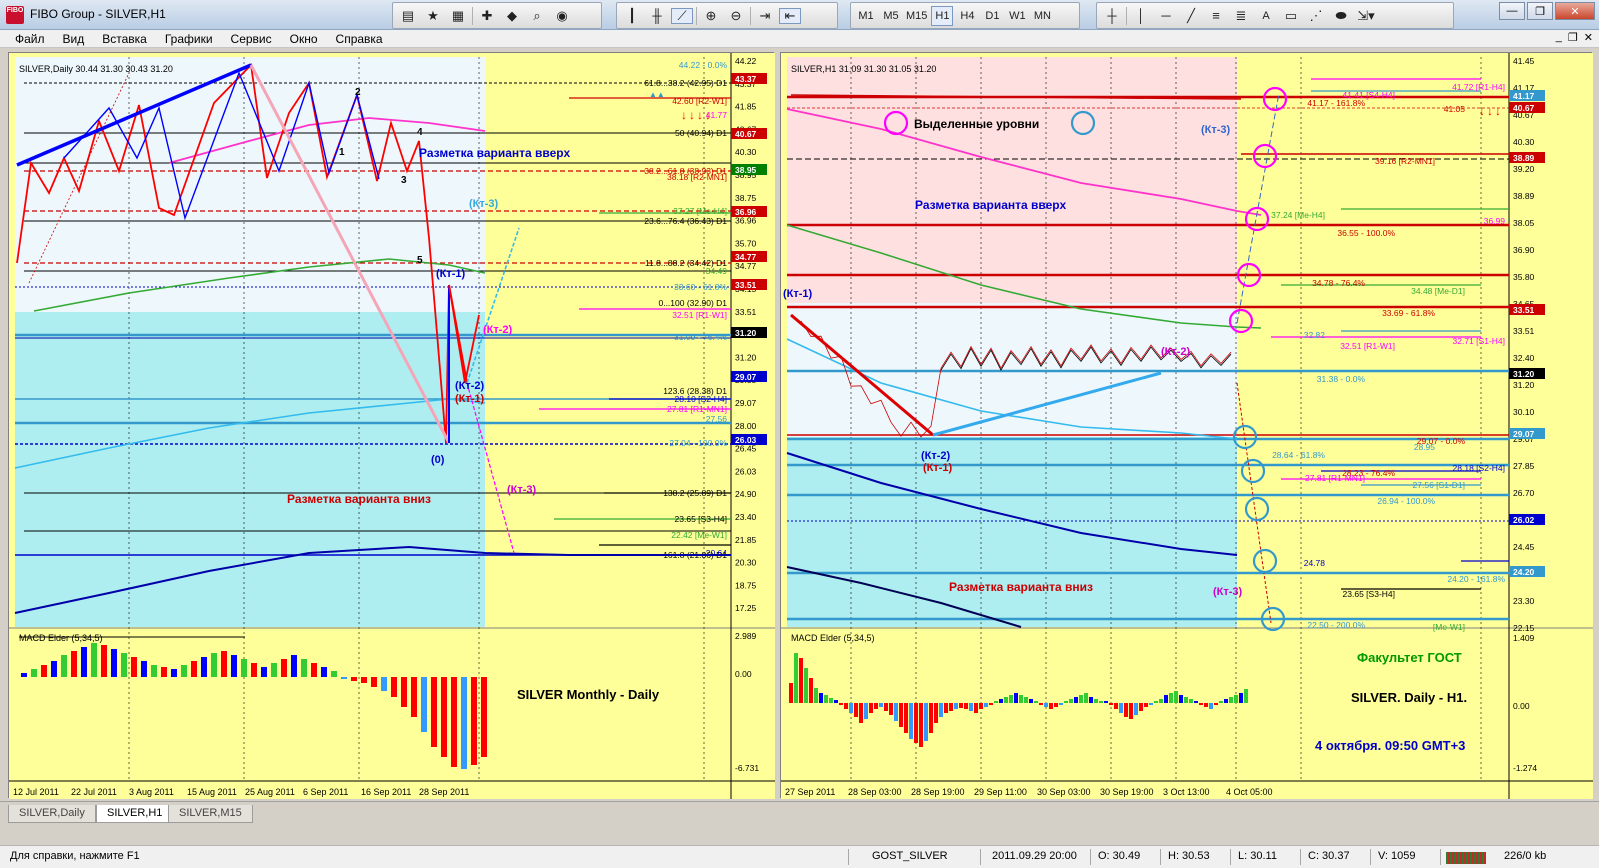 The height and width of the screenshot is (868, 1599). What do you see at coordinates (408, 16) in the screenshot?
I see `new-chart-icon: ▤` at bounding box center [408, 16].